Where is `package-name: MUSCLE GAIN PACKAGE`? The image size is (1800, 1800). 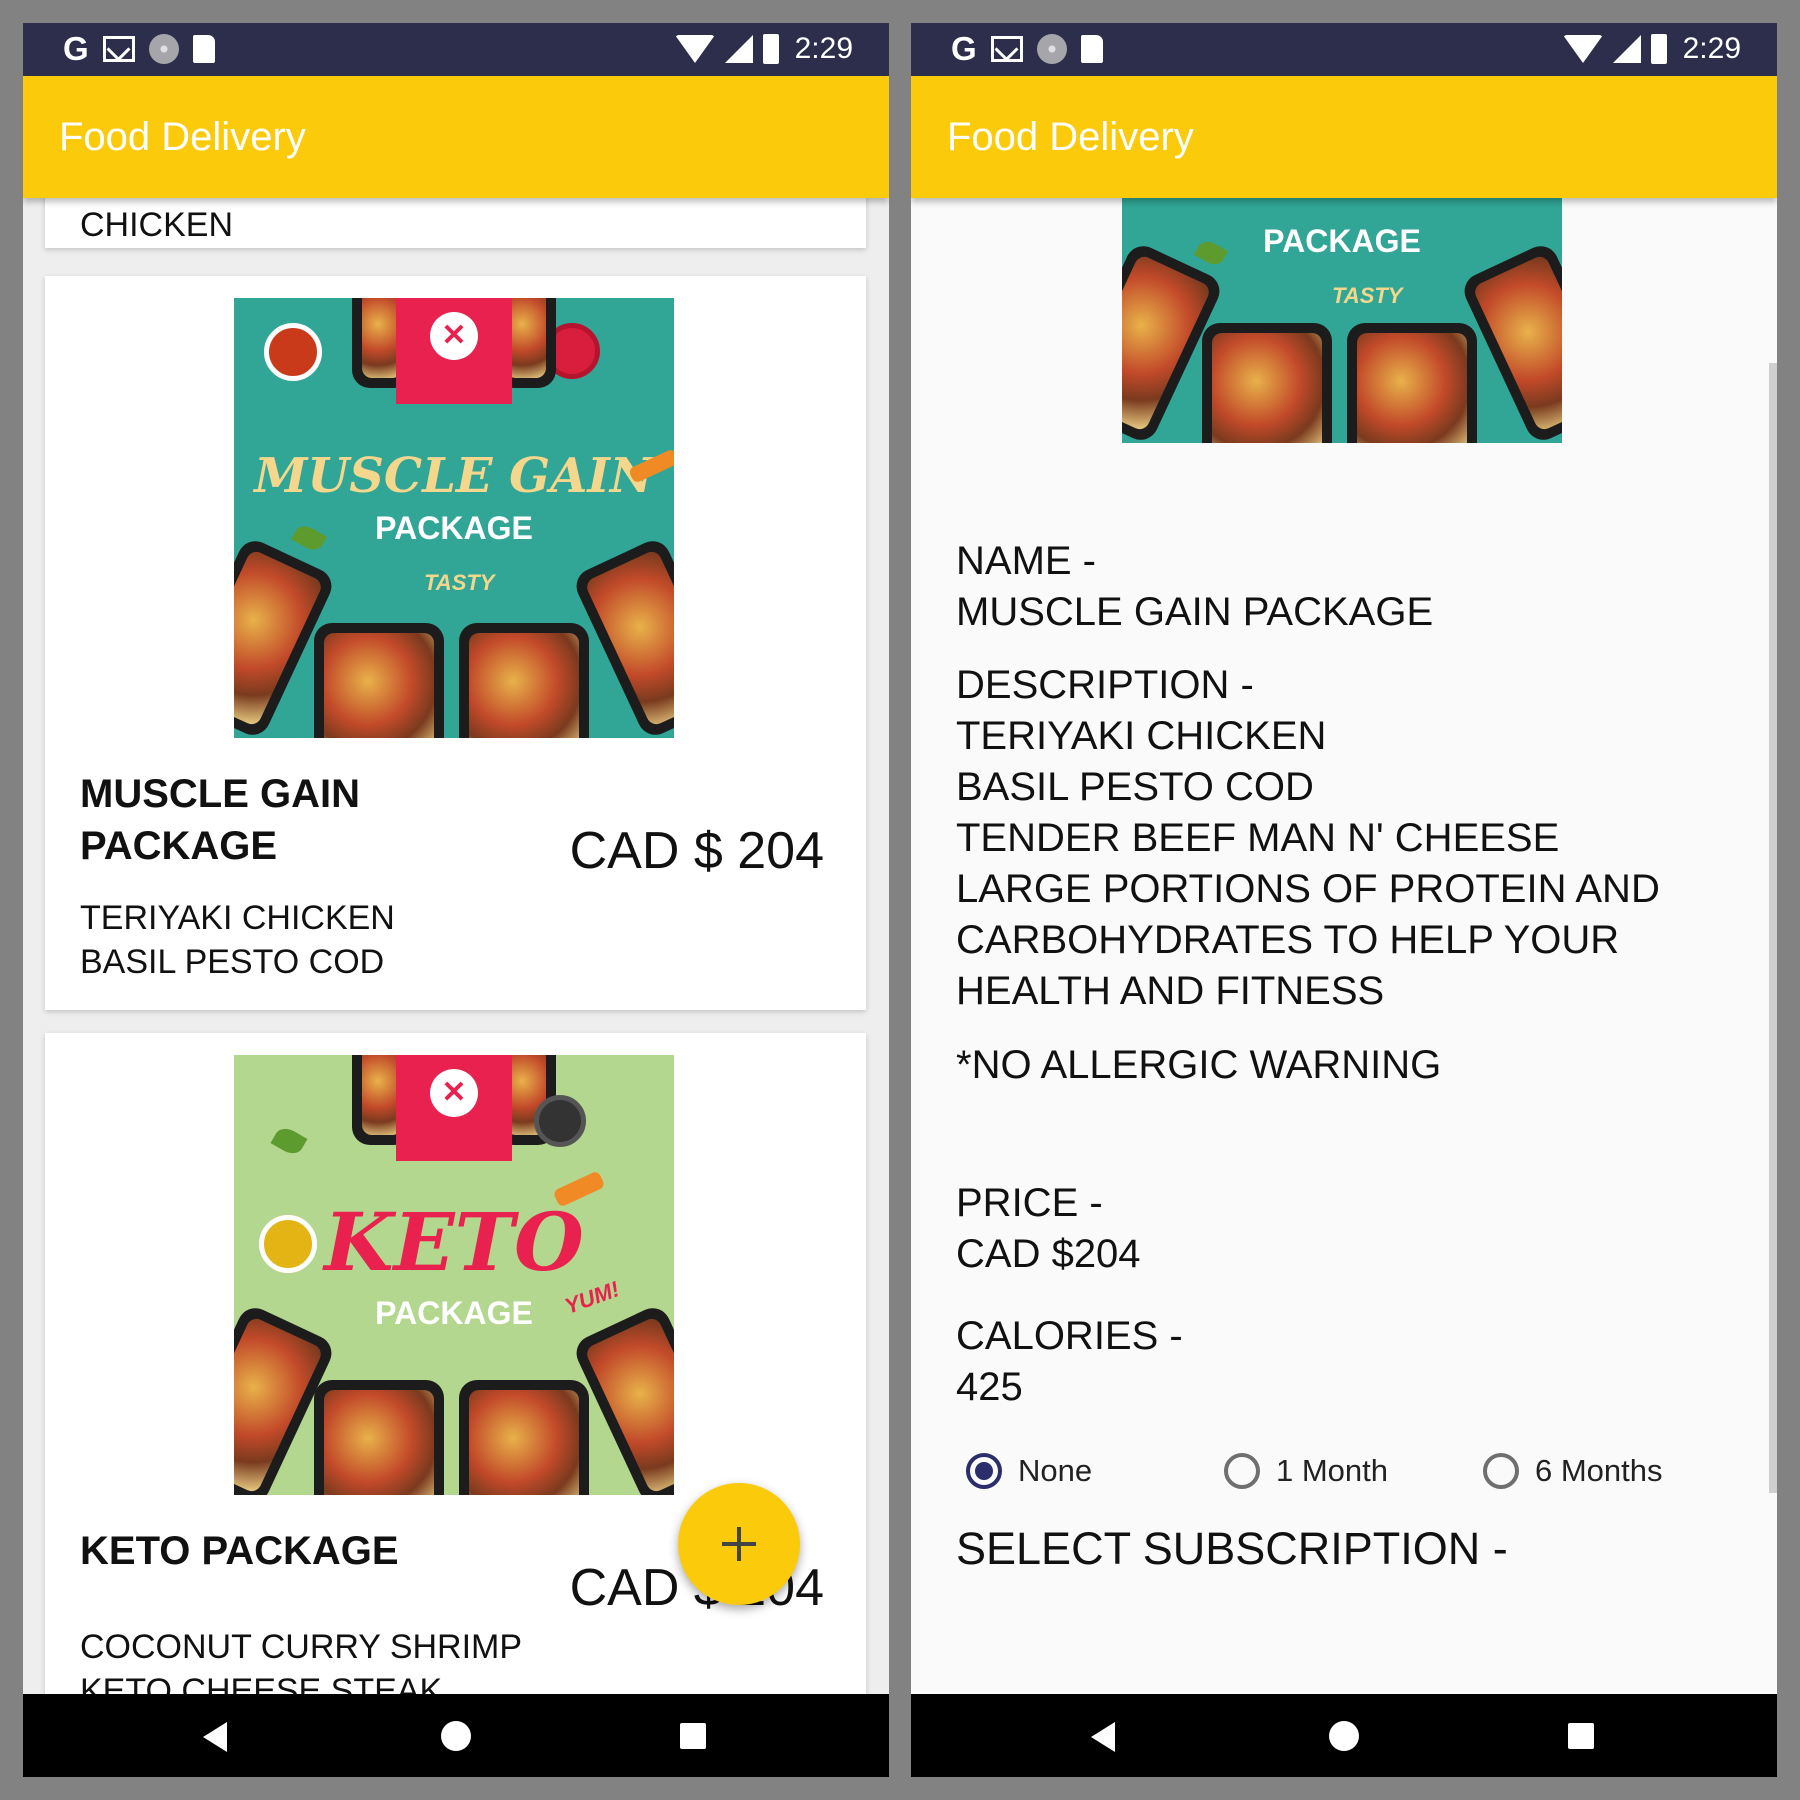 package-name: MUSCLE GAIN PACKAGE is located at coordinates (220, 820).